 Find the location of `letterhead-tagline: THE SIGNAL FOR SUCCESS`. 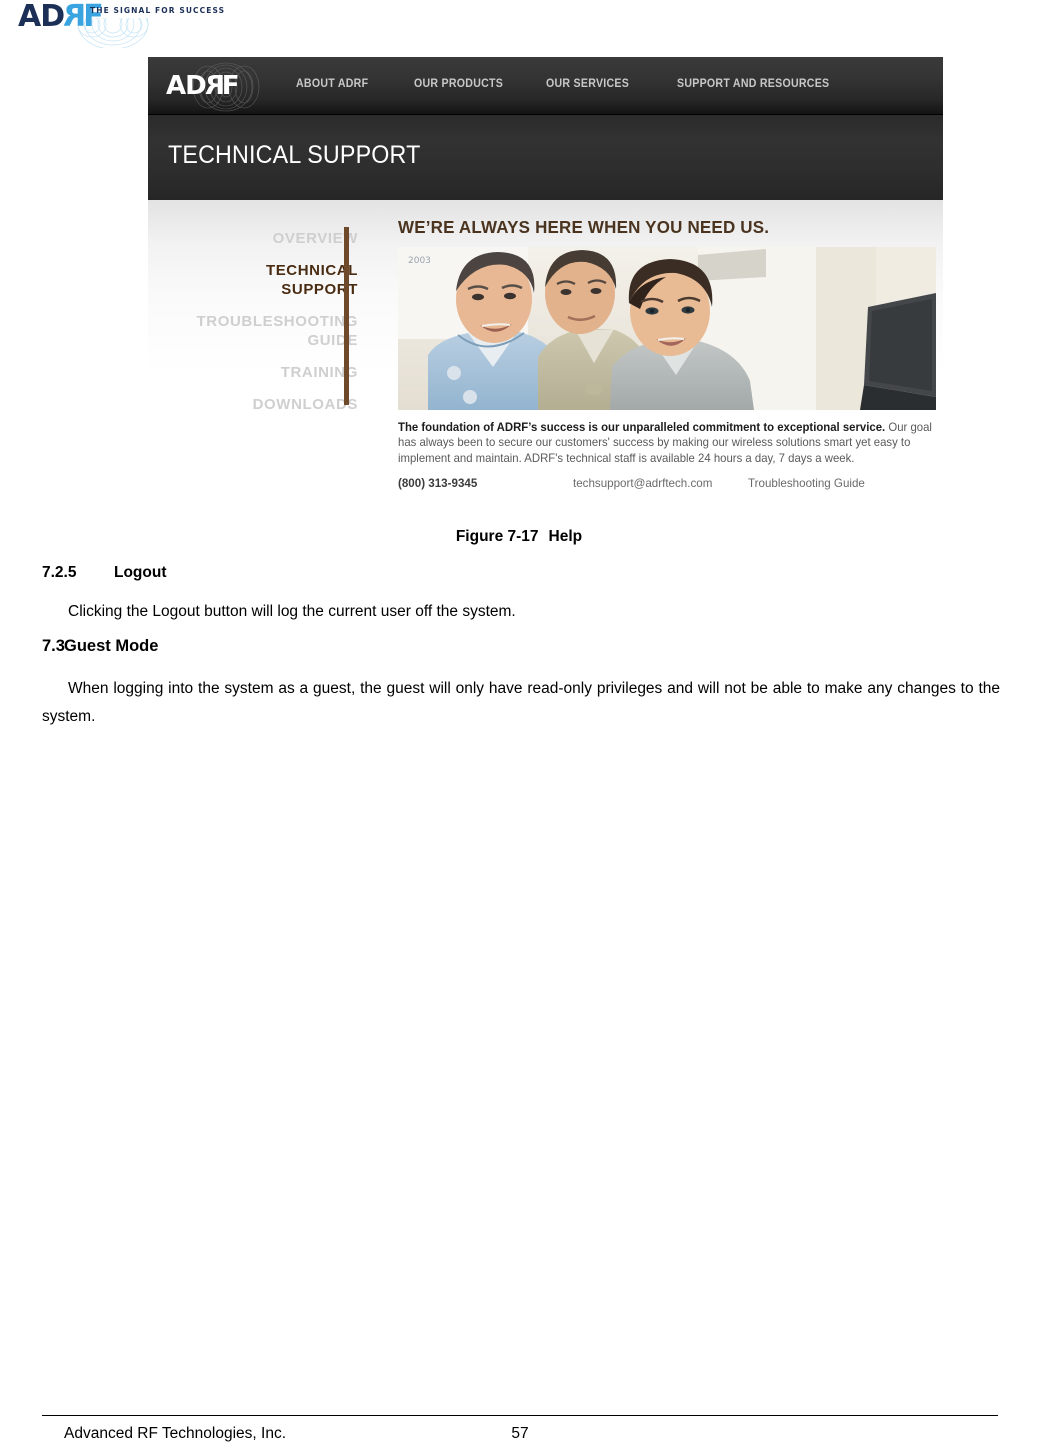

letterhead-tagline: THE SIGNAL FOR SUCCESS is located at coordinates (158, 10).